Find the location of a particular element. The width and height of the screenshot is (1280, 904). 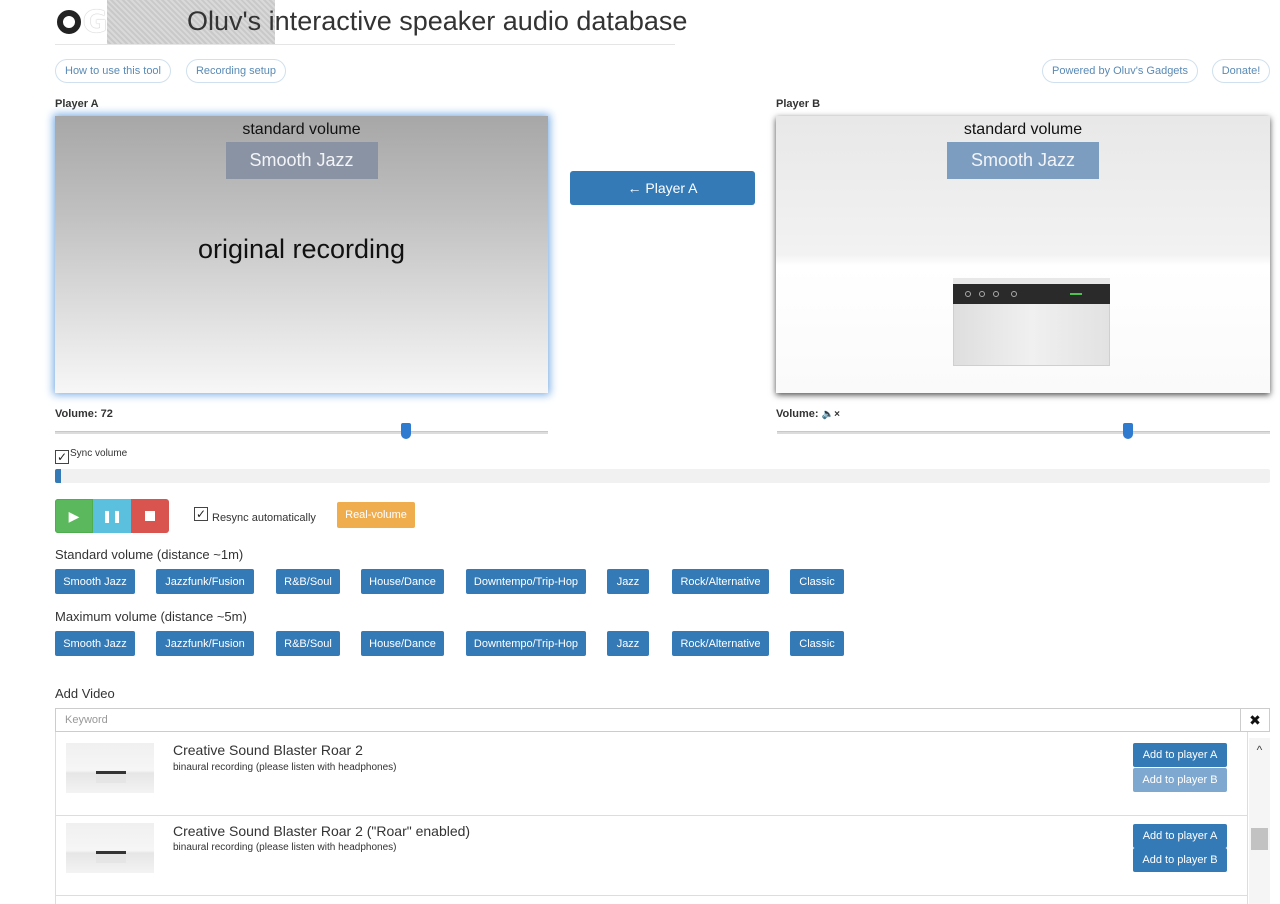

swap-to-player-a-button: ← Player A is located at coordinates (662, 188).